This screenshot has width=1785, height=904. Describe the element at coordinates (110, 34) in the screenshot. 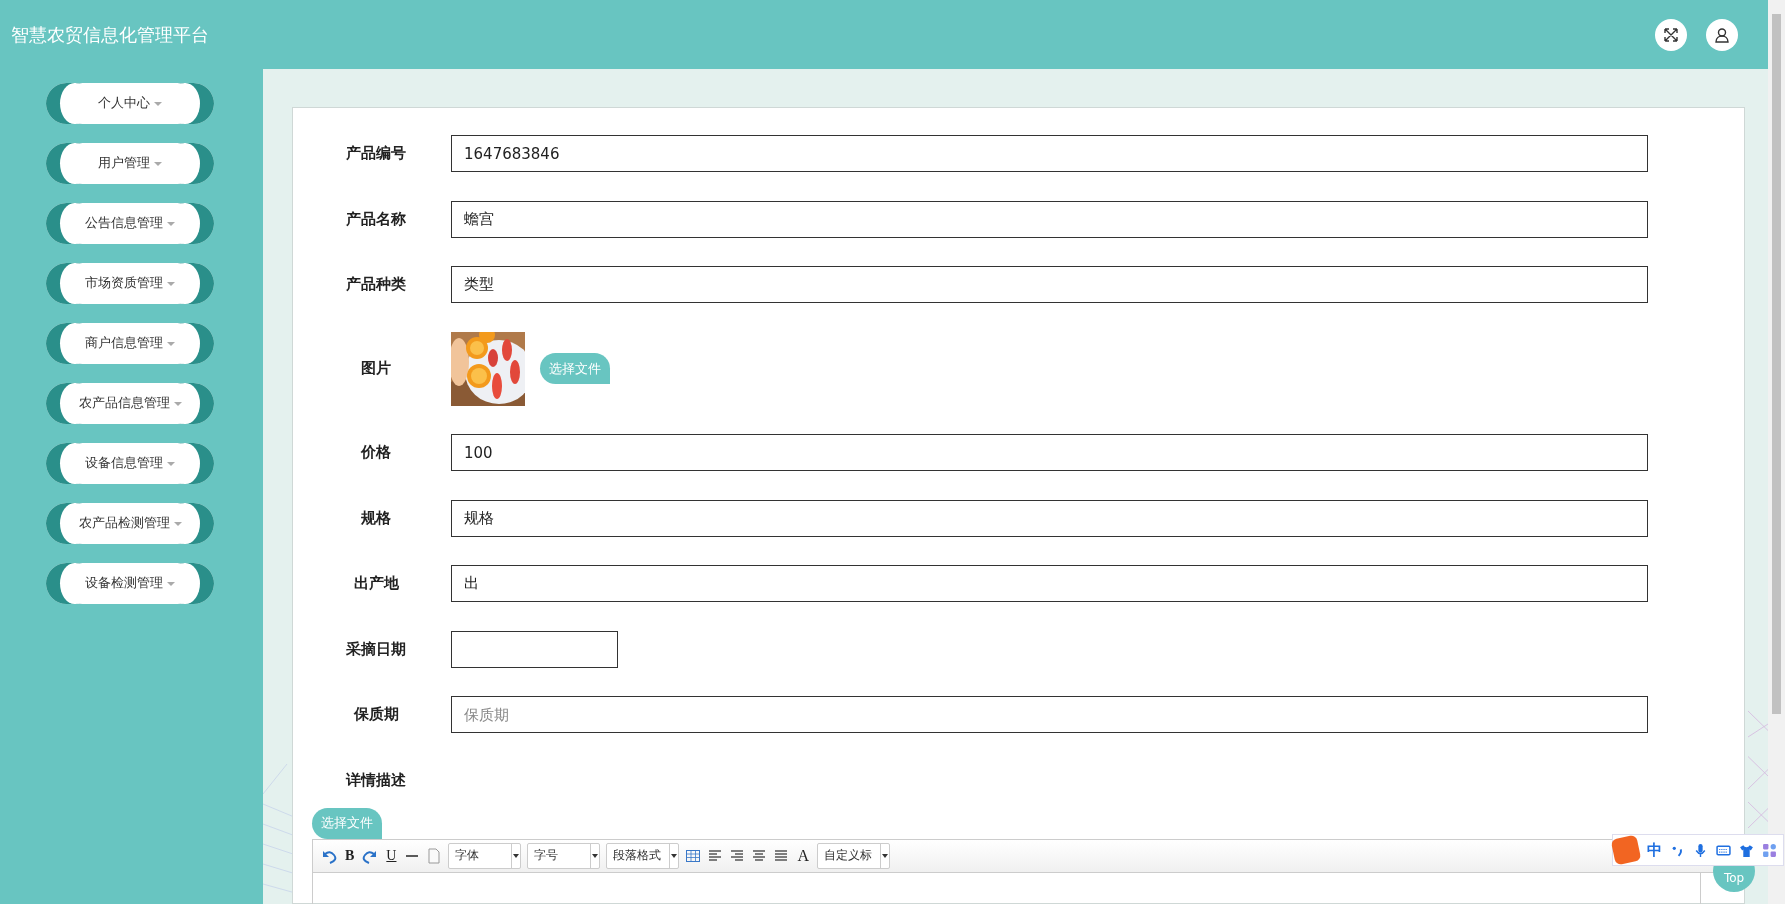

I see `app-title: 智慧农贸信息化管理平台` at that location.